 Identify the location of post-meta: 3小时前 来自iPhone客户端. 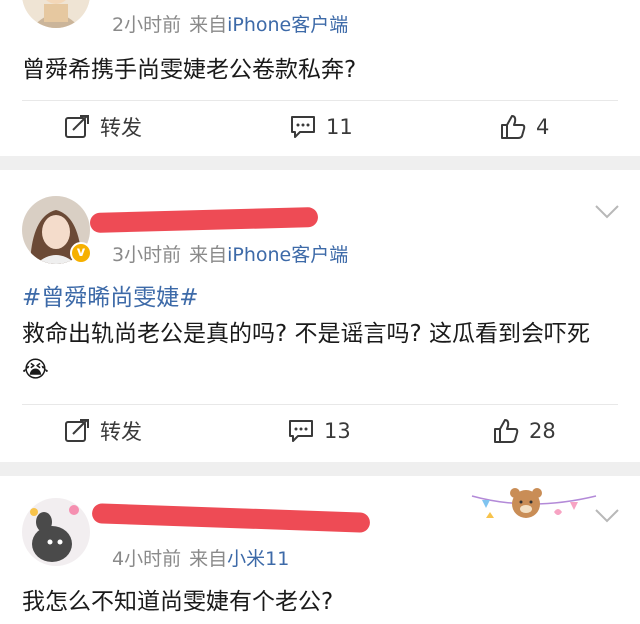
(230, 253).